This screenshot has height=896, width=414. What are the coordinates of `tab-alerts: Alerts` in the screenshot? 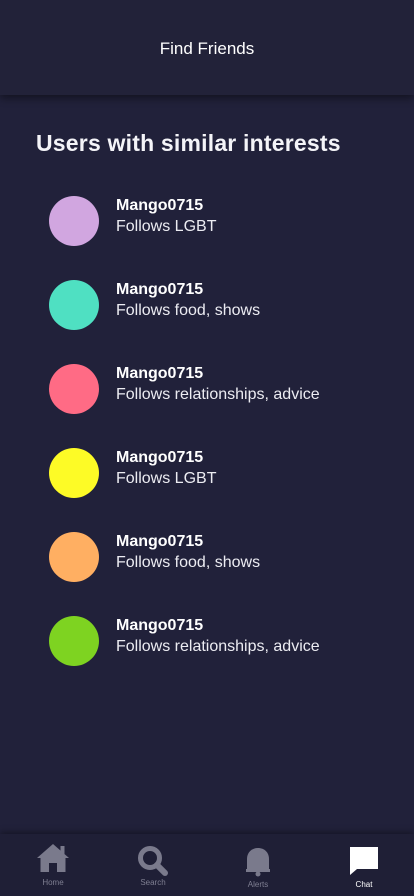 It's located at (258, 865).